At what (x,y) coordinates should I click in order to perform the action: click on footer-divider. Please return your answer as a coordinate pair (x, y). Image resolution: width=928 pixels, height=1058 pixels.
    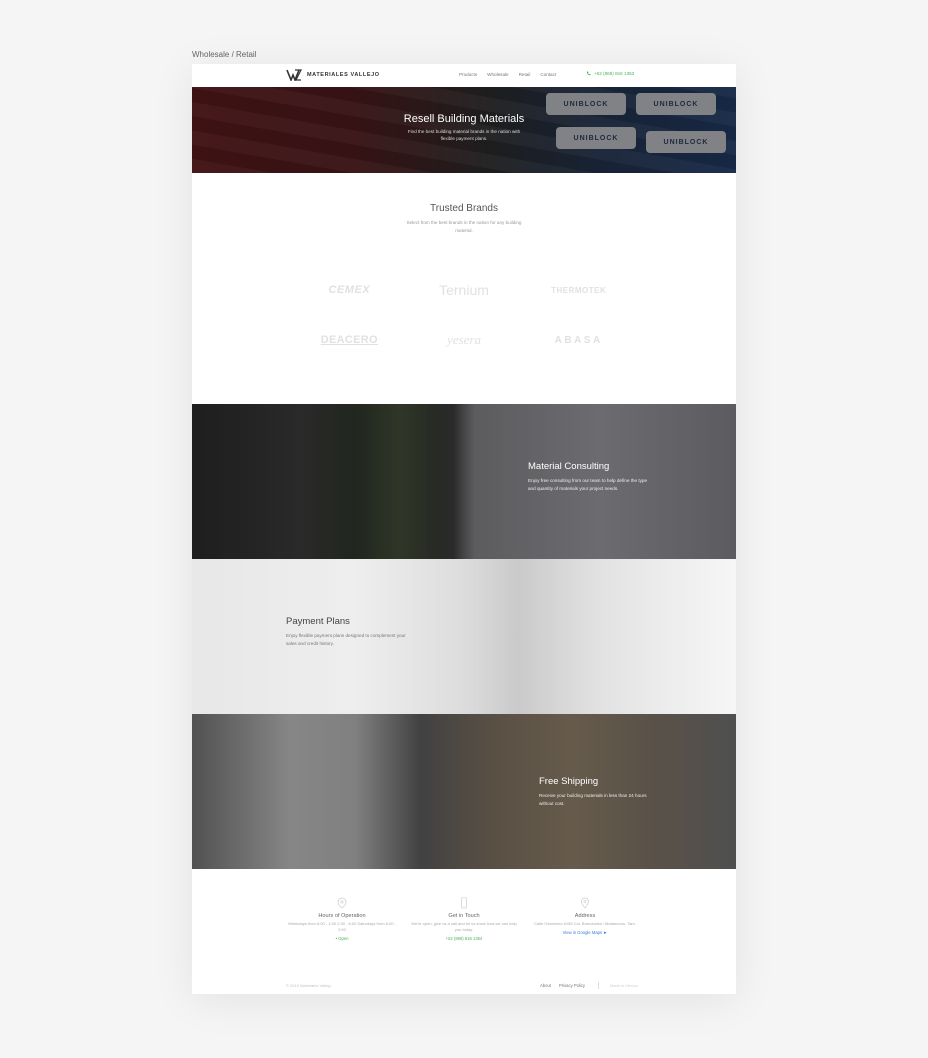
    Looking at the image, I should click on (598, 985).